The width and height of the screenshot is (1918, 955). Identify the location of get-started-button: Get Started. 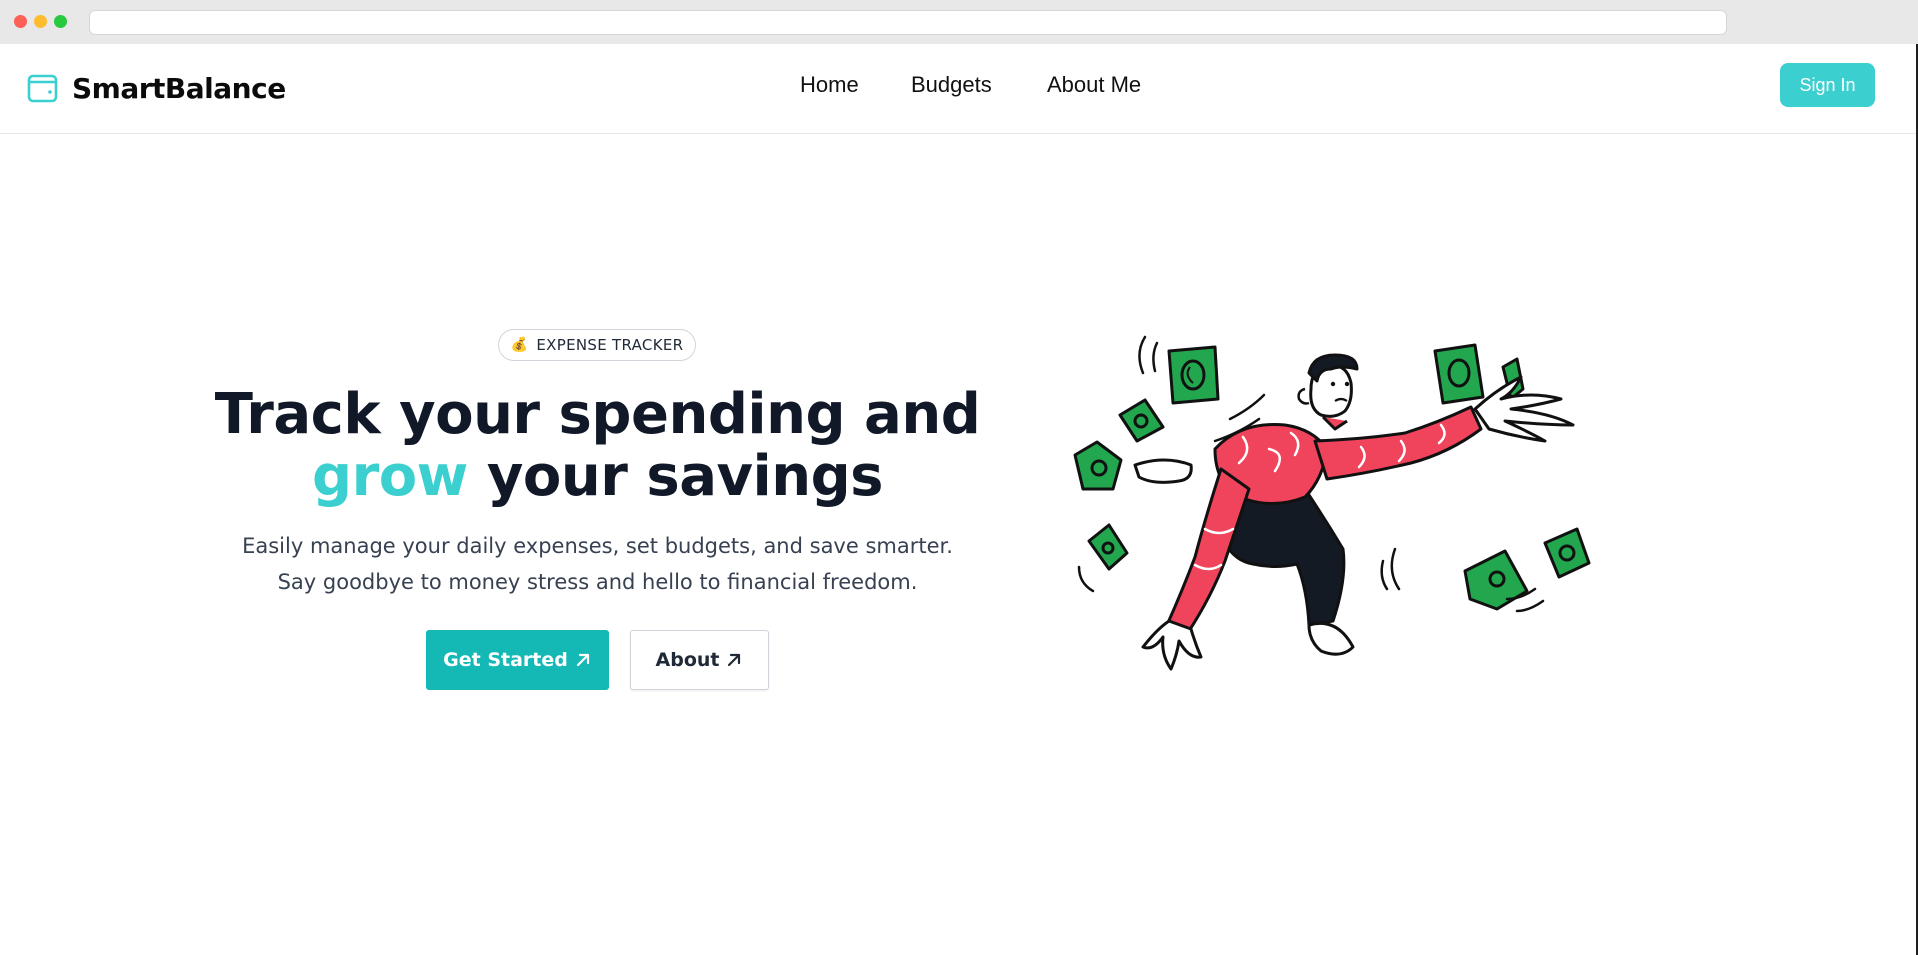
(517, 660).